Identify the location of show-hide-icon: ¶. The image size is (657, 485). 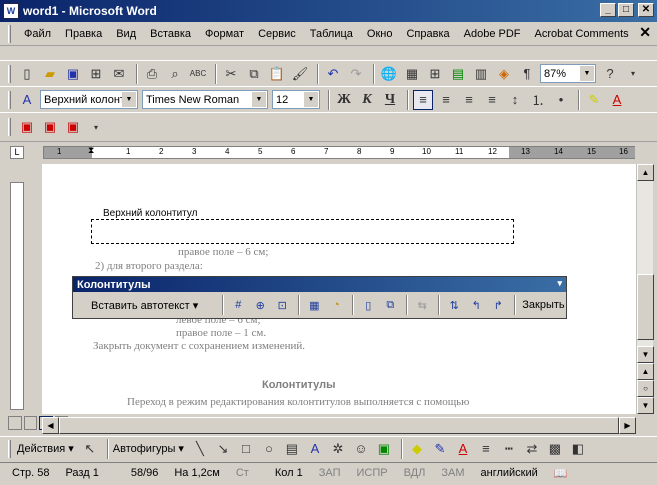
(527, 74).